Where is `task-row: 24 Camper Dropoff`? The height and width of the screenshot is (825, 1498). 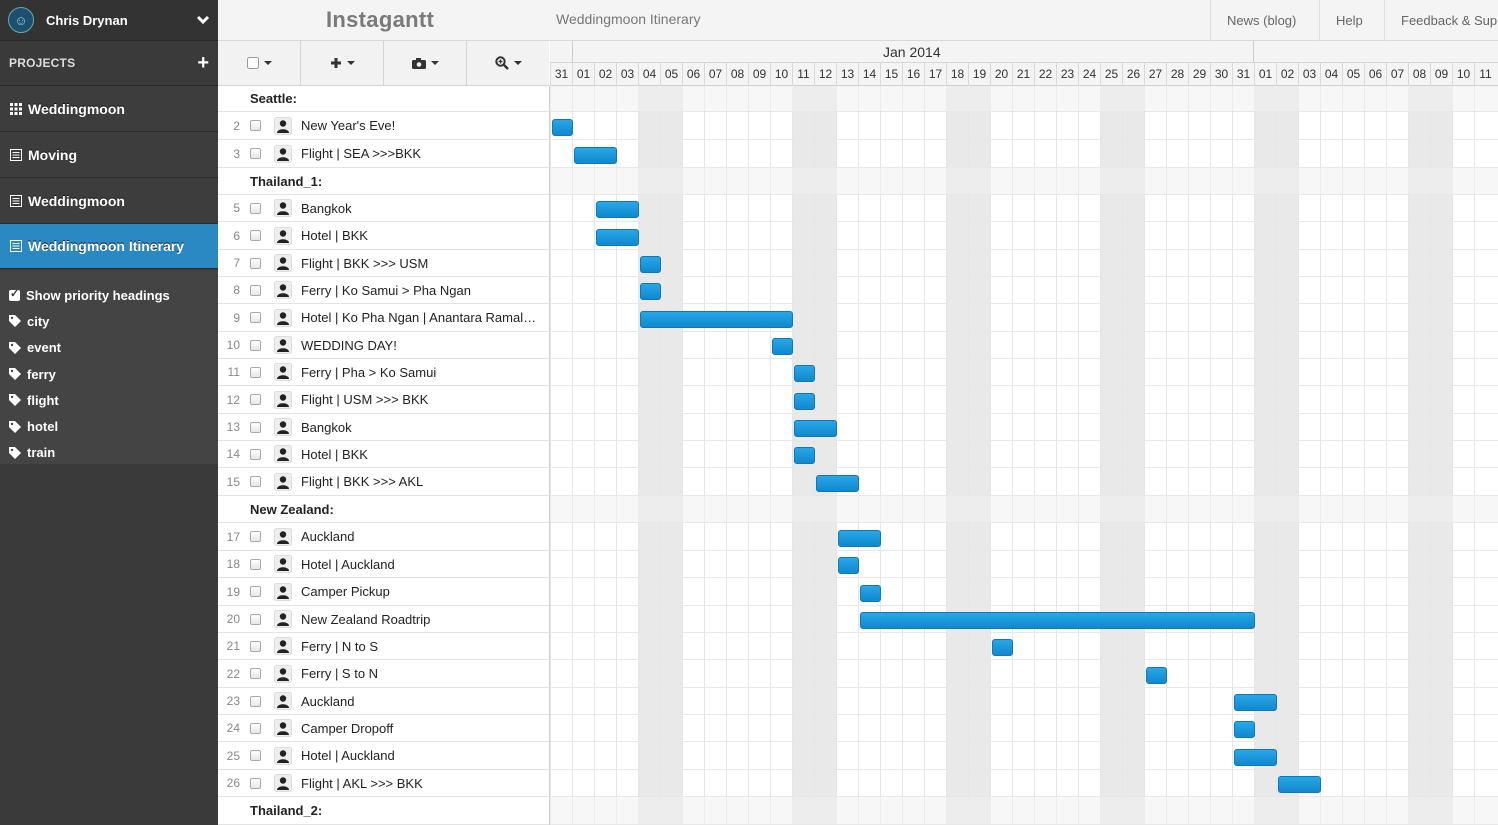 task-row: 24 Camper Dropoff is located at coordinates (383, 728).